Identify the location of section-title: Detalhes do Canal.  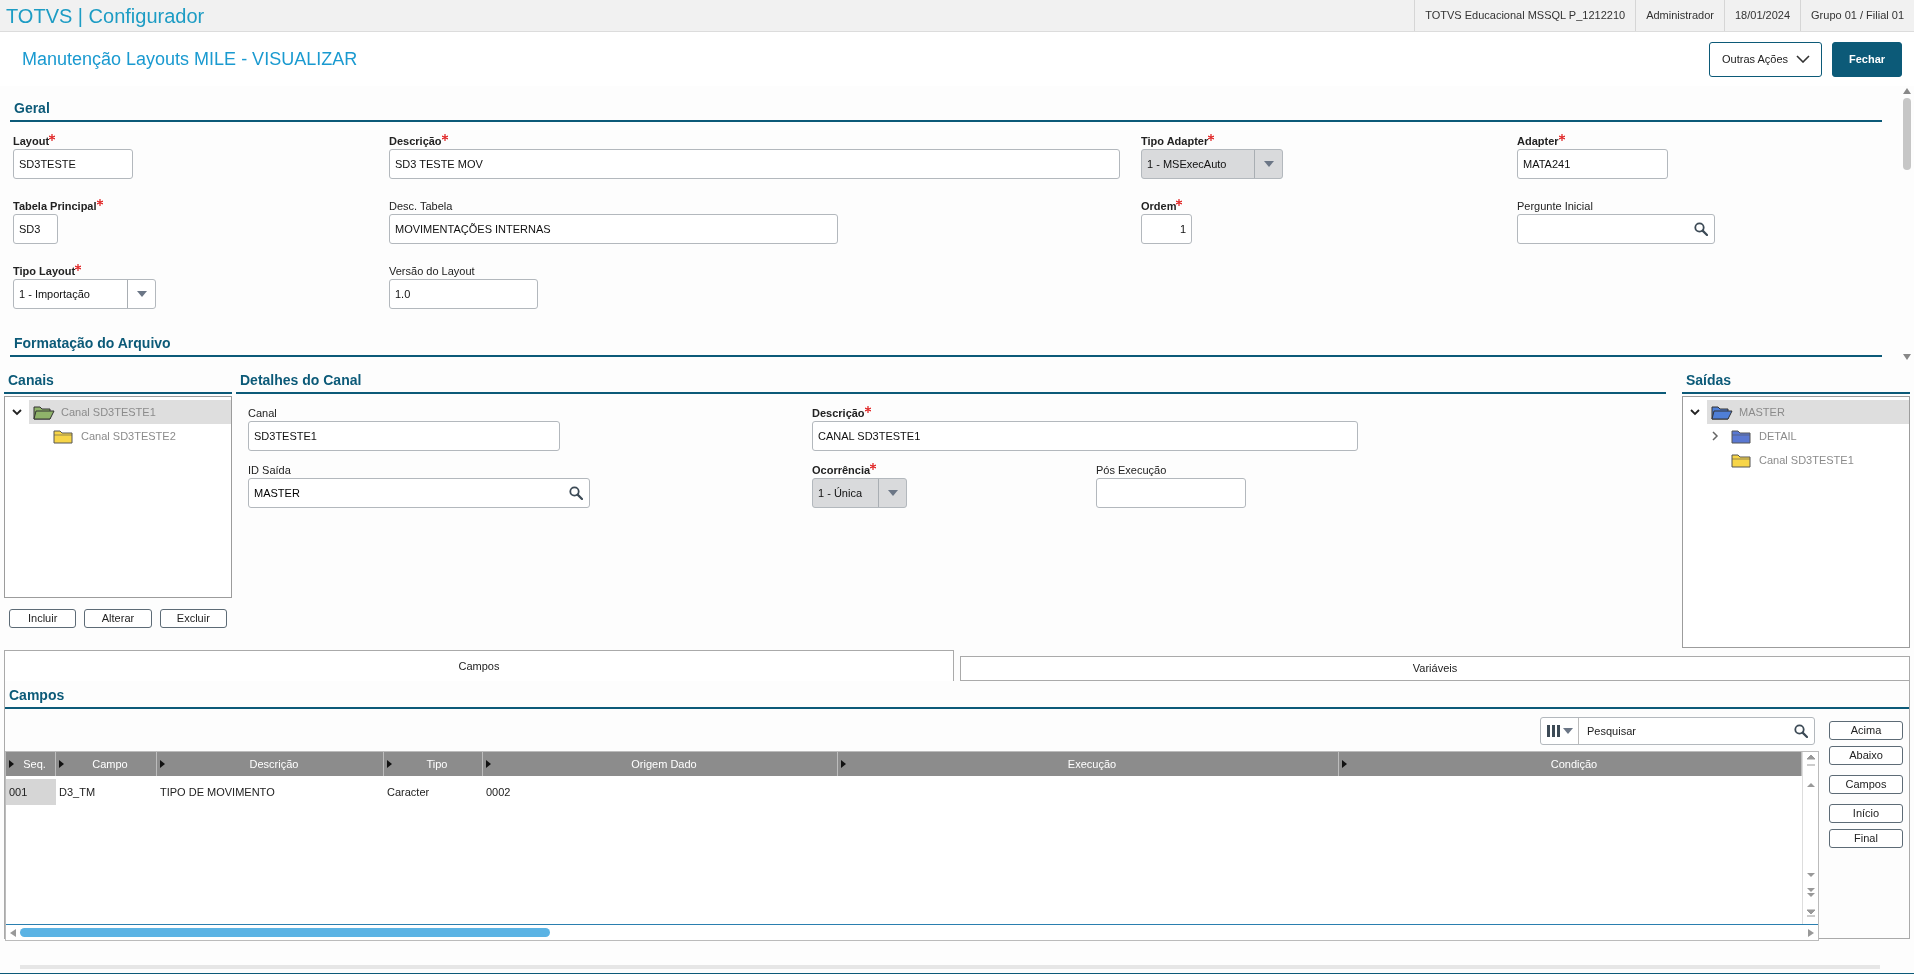
(301, 380).